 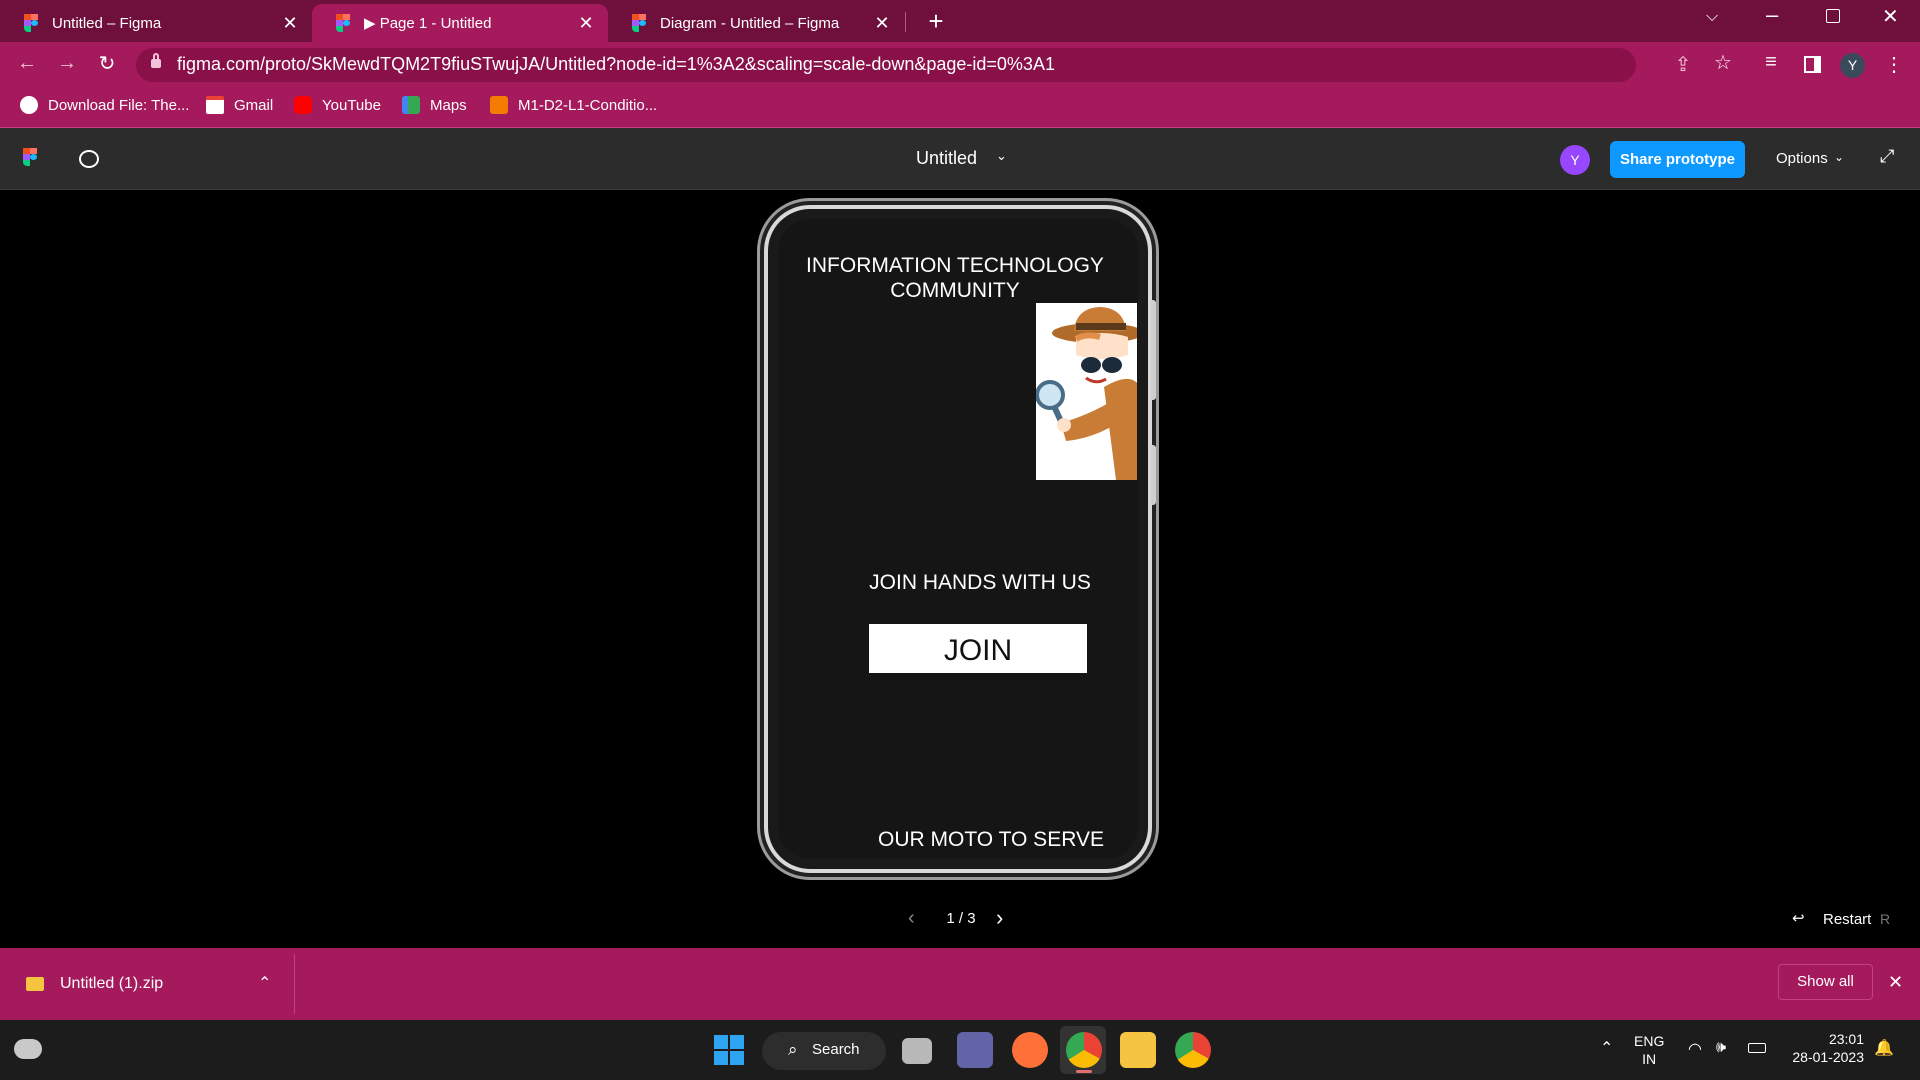 What do you see at coordinates (991, 839) in the screenshot?
I see `footer-moto-text: OUR MOTO TO SERVE` at bounding box center [991, 839].